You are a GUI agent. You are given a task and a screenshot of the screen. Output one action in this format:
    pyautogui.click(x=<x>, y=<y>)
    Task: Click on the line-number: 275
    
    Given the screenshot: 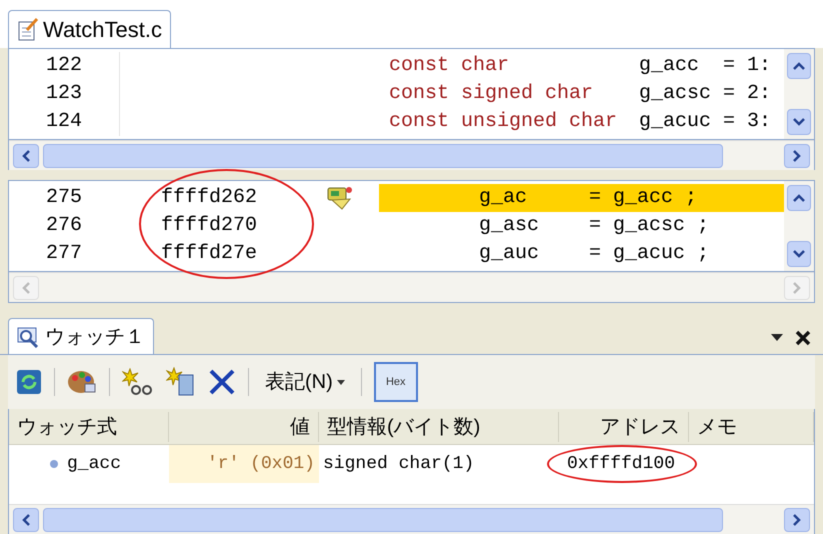 What is the action you would take?
    pyautogui.click(x=63, y=198)
    